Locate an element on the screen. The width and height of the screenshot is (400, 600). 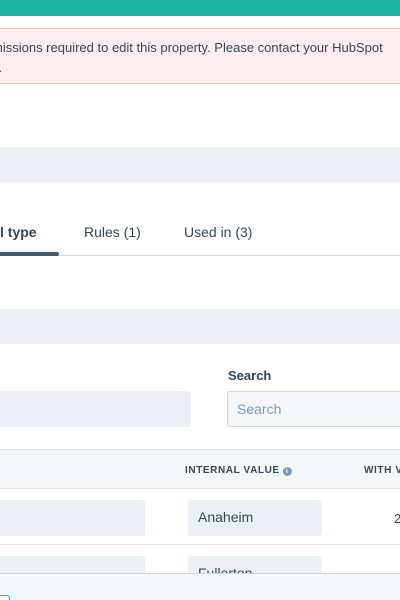
tab-rules: Rules (1) is located at coordinates (112, 232).